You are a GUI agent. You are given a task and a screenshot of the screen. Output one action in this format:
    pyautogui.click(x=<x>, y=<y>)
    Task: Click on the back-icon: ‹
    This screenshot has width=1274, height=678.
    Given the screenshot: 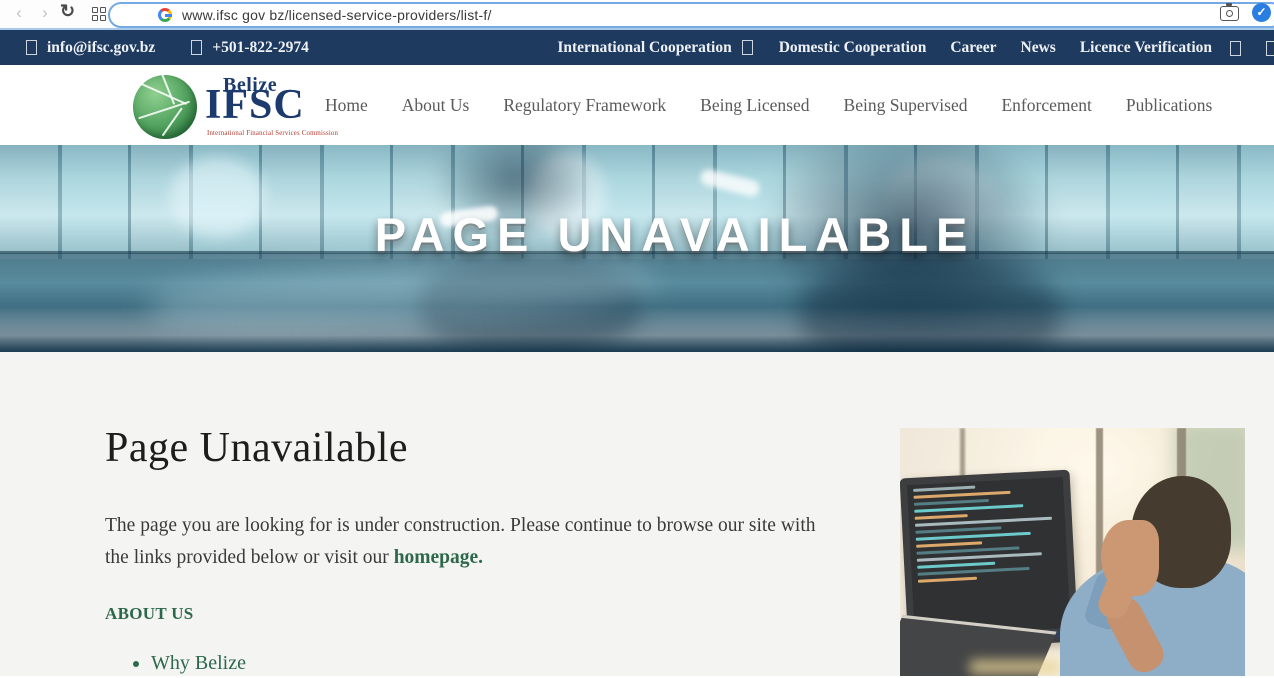 What is the action you would take?
    pyautogui.click(x=19, y=13)
    